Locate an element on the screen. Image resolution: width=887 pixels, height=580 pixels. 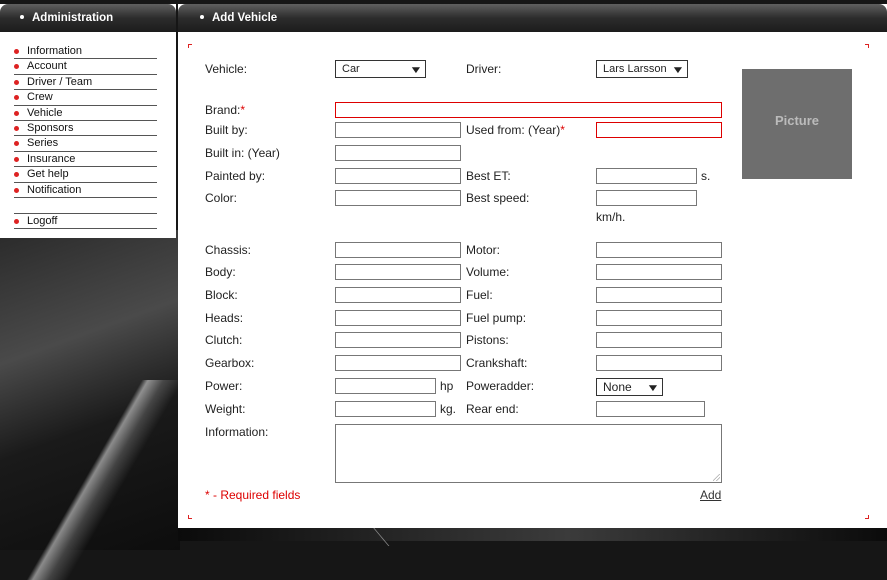
volume-input is located at coordinates (659, 272).